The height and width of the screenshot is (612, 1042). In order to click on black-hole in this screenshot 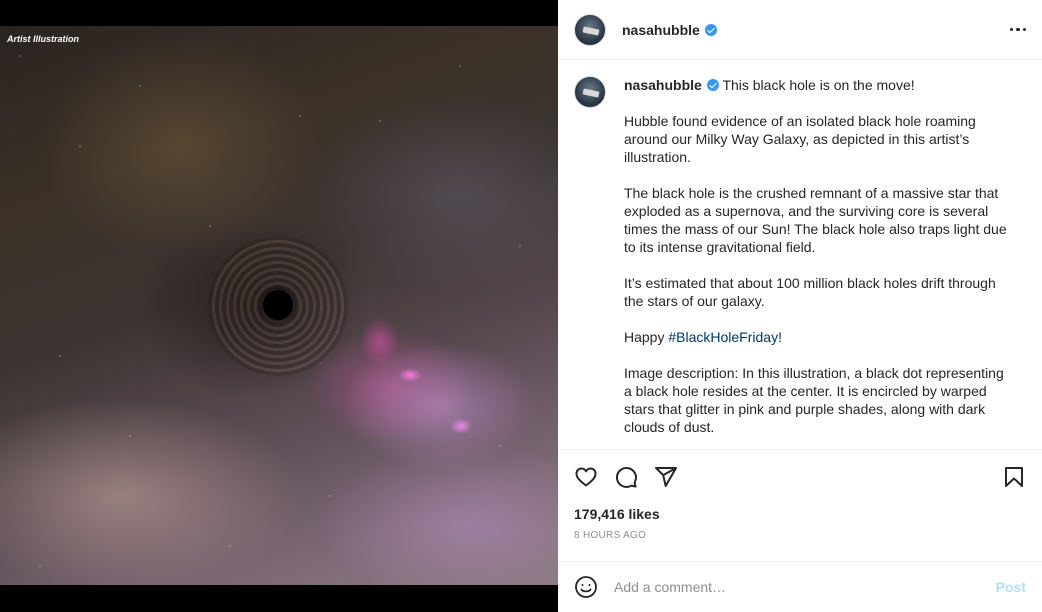, I will do `click(278, 305)`.